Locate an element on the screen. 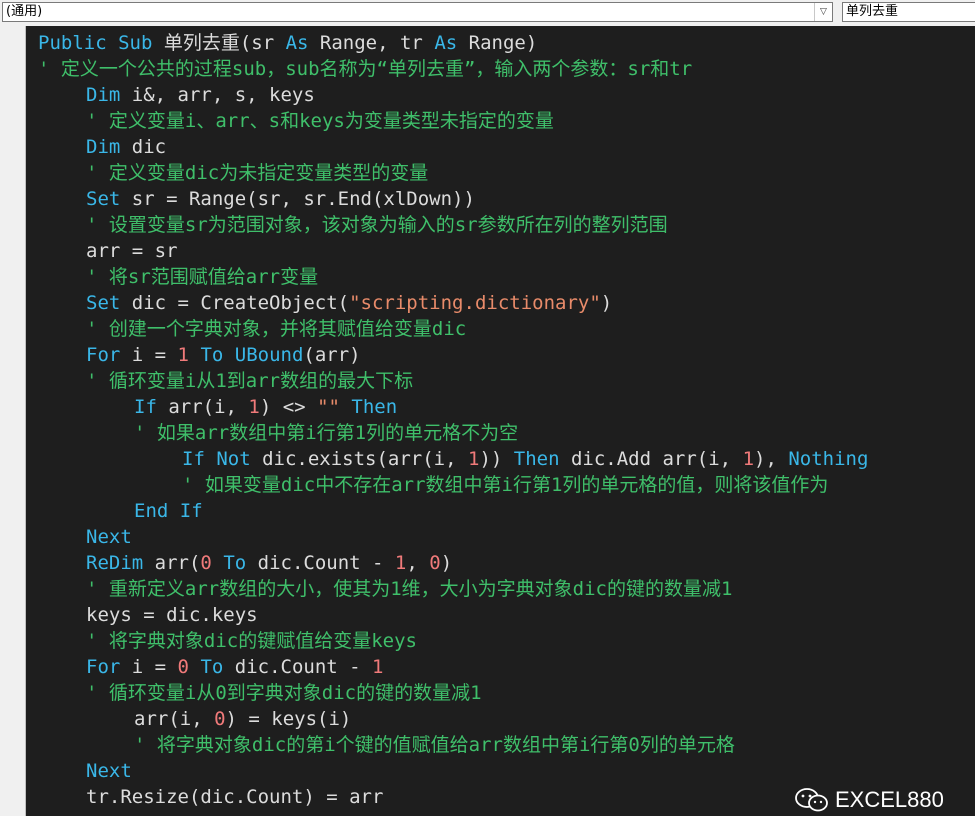  code-token-cmt: ' 重新定义arr数组的大小，使其为1维，大小为字典对象dic的键的数量减1 is located at coordinates (409, 589).